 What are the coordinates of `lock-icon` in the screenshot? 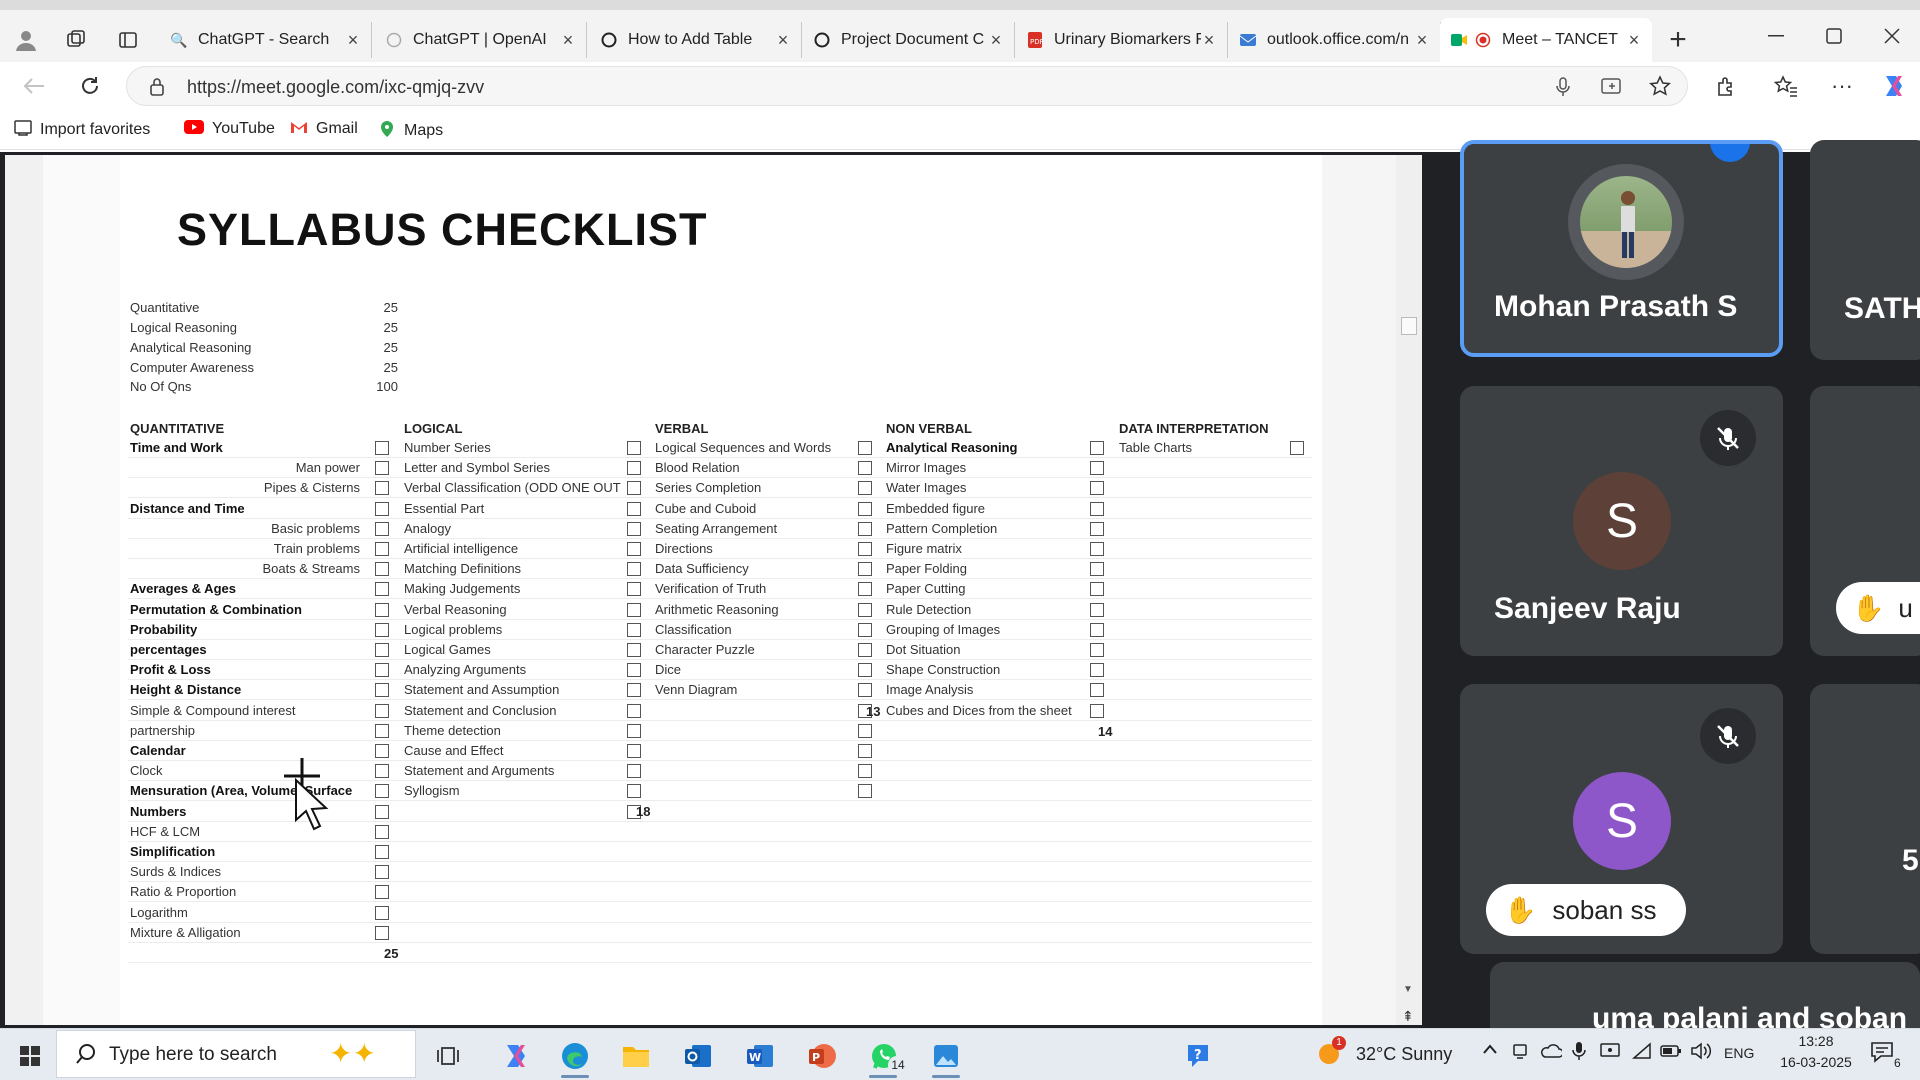 It's located at (157, 89).